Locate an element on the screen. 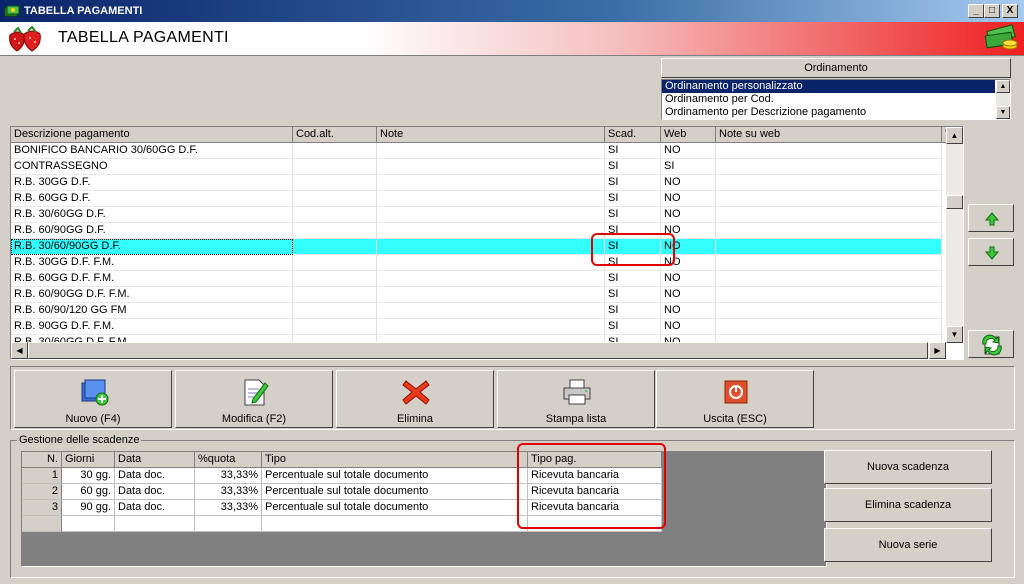 The height and width of the screenshot is (584, 1024). scroll-thumb is located at coordinates (478, 350).